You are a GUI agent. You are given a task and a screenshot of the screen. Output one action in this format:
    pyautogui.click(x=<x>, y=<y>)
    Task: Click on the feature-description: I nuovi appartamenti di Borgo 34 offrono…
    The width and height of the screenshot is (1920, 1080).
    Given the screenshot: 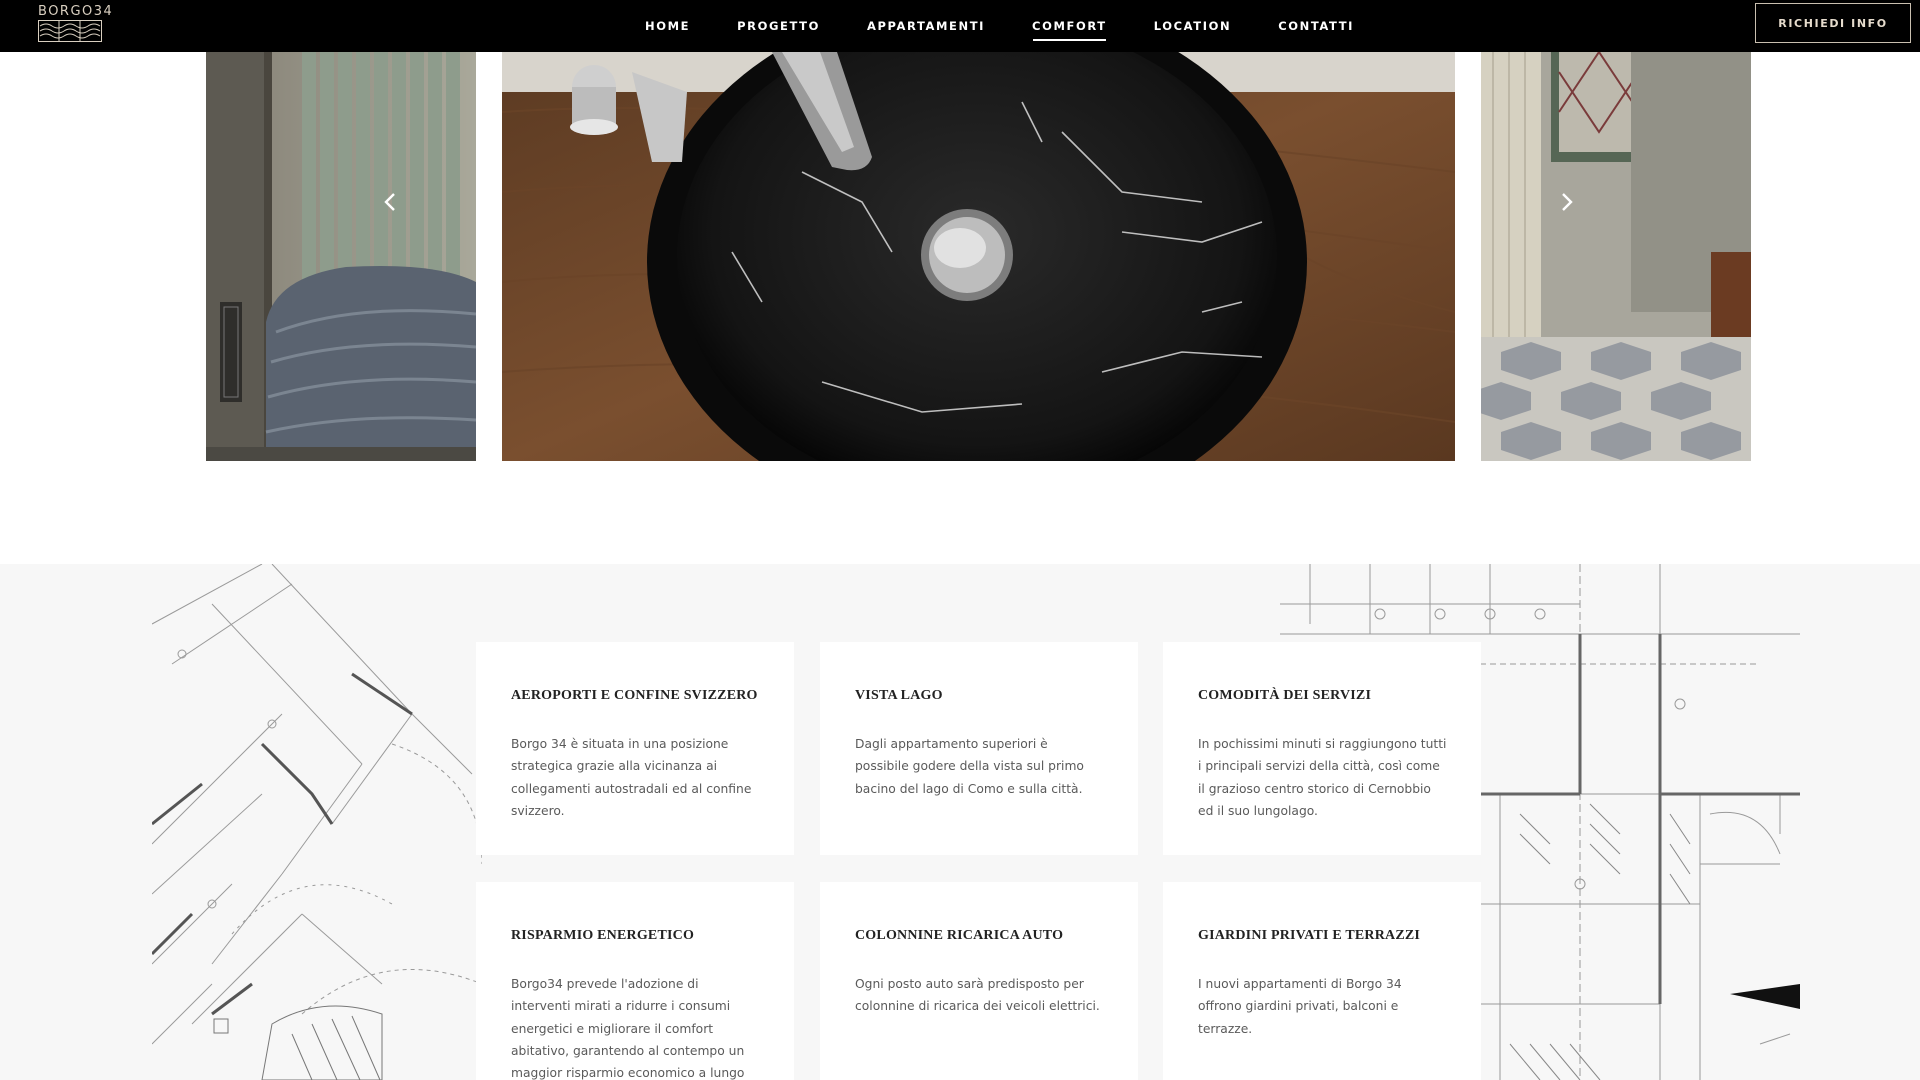 What is the action you would take?
    pyautogui.click(x=1300, y=1006)
    